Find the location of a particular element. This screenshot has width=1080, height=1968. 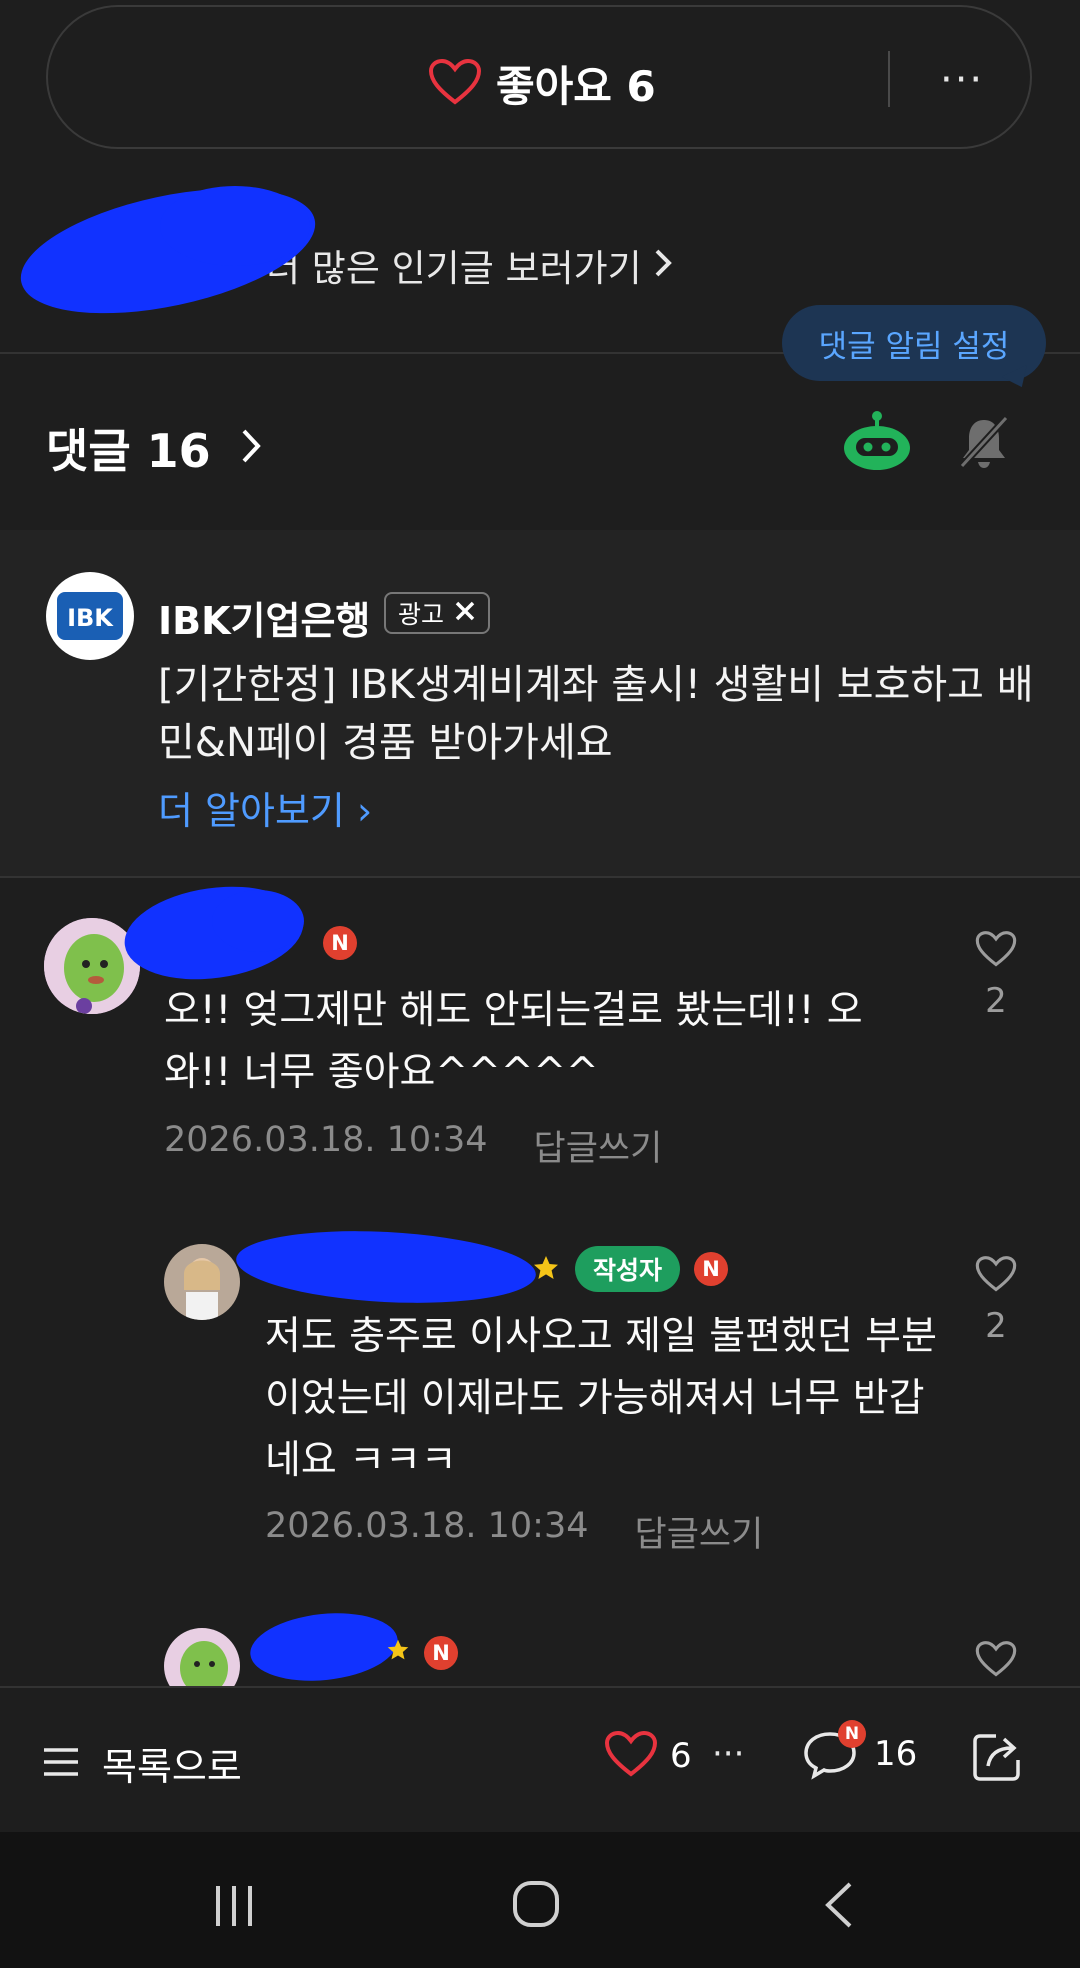

comments-count-label: 댓글 16 is located at coordinates (128, 451).